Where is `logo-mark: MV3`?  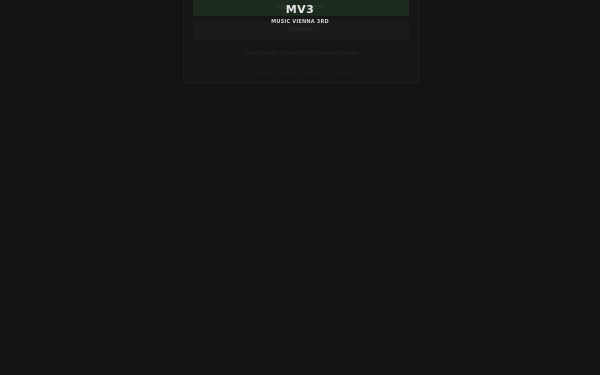
logo-mark: MV3 is located at coordinates (300, 9).